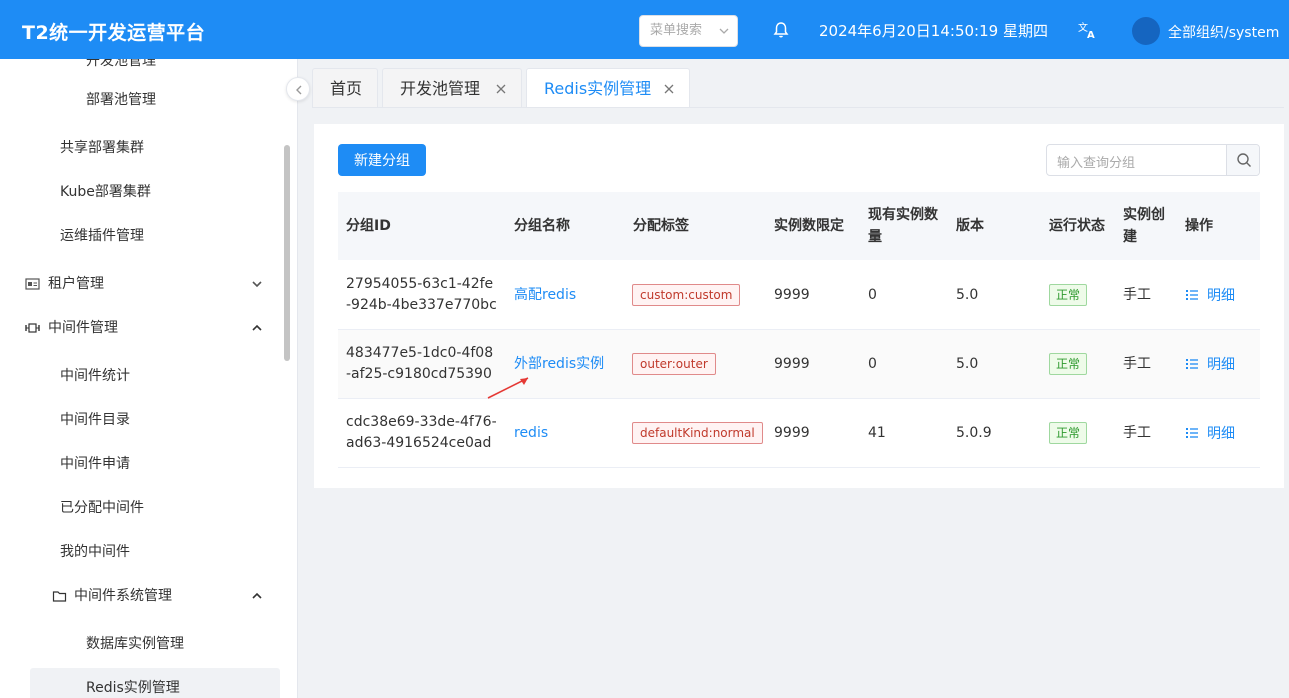 The image size is (1289, 698). Describe the element at coordinates (102, 148) in the screenshot. I see `sidebar-item-label: 共享部署集群` at that location.